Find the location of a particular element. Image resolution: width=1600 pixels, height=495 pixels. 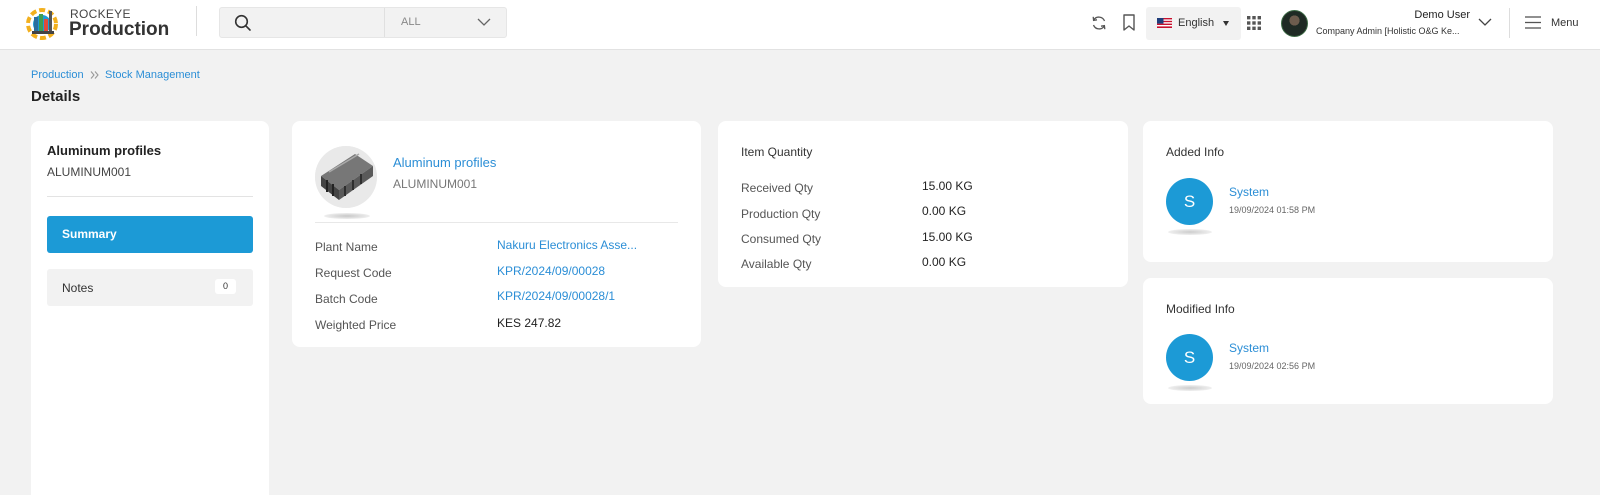

breadcrumb-stock-management: Stock Management is located at coordinates (152, 75).